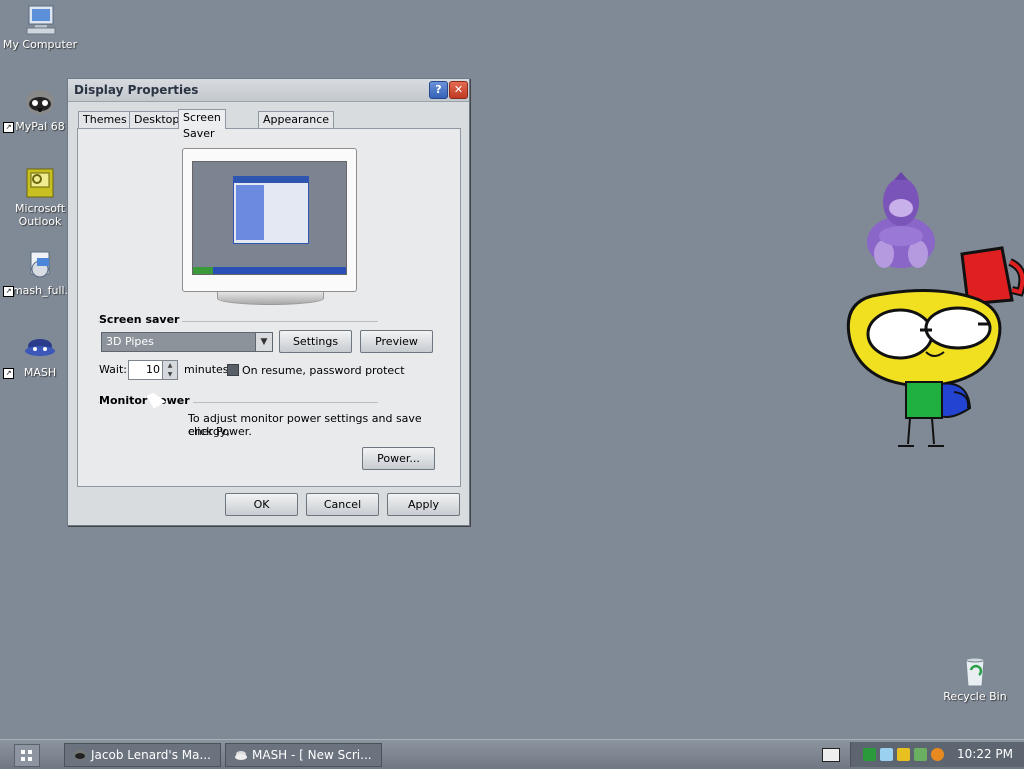 This screenshot has height=769, width=1024. Describe the element at coordinates (423, 504) in the screenshot. I see `apply-button: Apply` at that location.